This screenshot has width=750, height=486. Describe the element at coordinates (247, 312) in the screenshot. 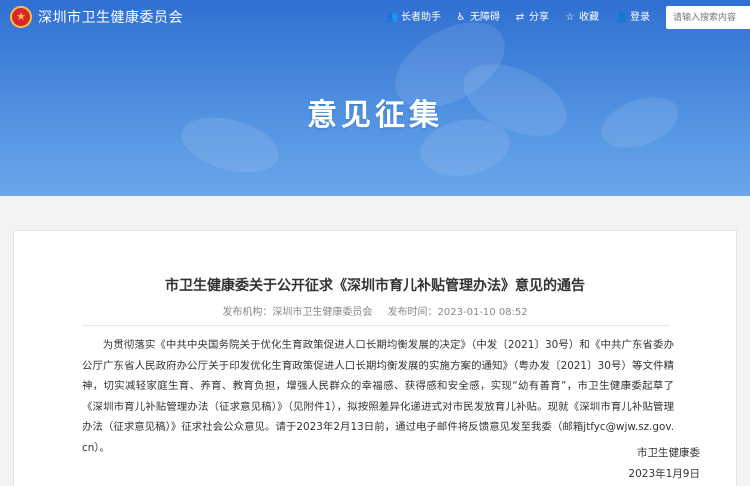

I see `publisher-label: 发布机构：` at that location.